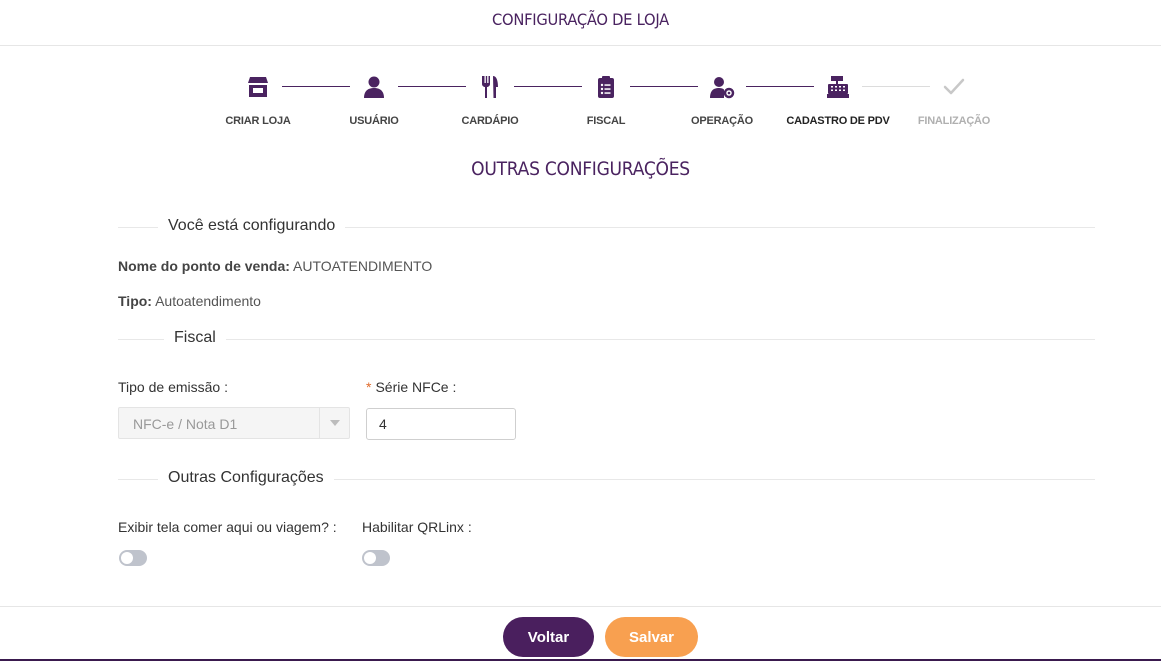 This screenshot has height=661, width=1161. I want to click on fiscal-heading: Fiscal, so click(195, 338).